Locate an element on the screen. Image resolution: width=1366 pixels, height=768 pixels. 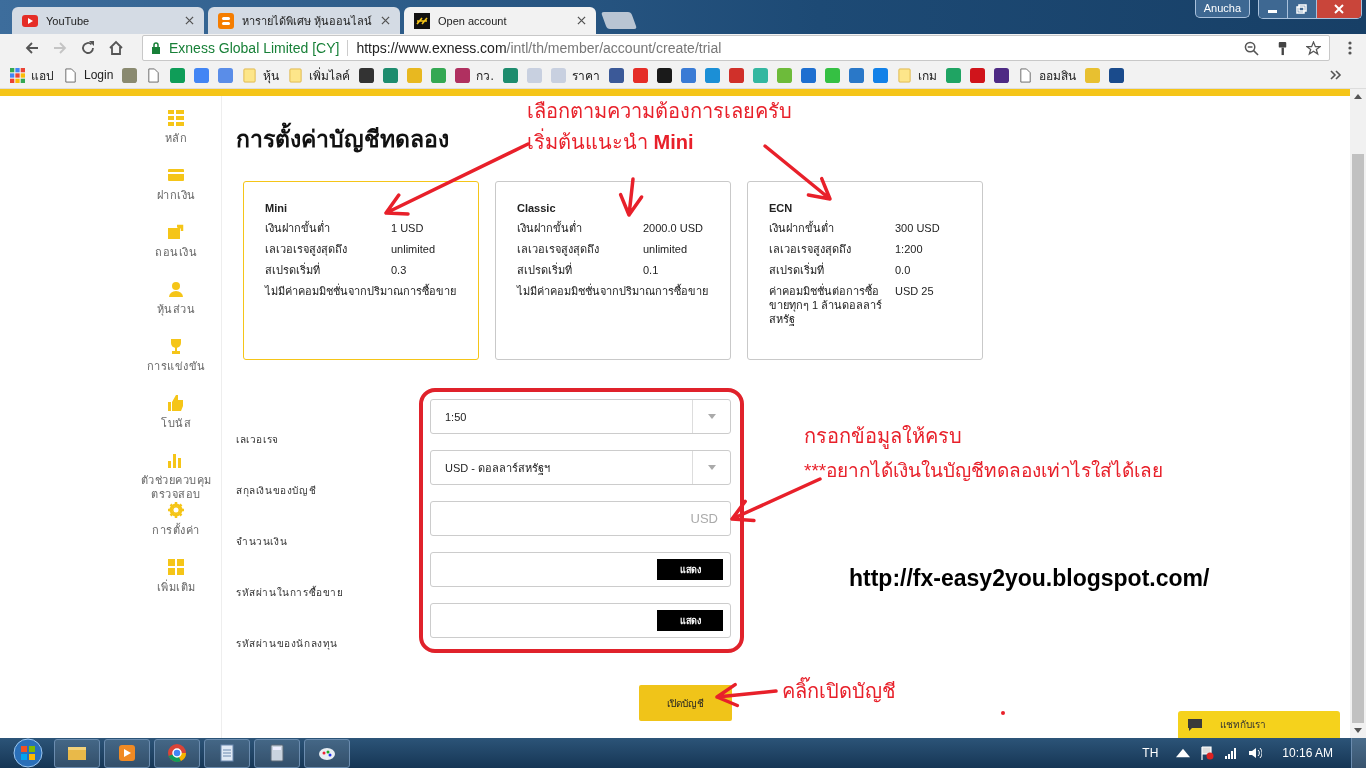
close-button is located at coordinates (1339, 9).